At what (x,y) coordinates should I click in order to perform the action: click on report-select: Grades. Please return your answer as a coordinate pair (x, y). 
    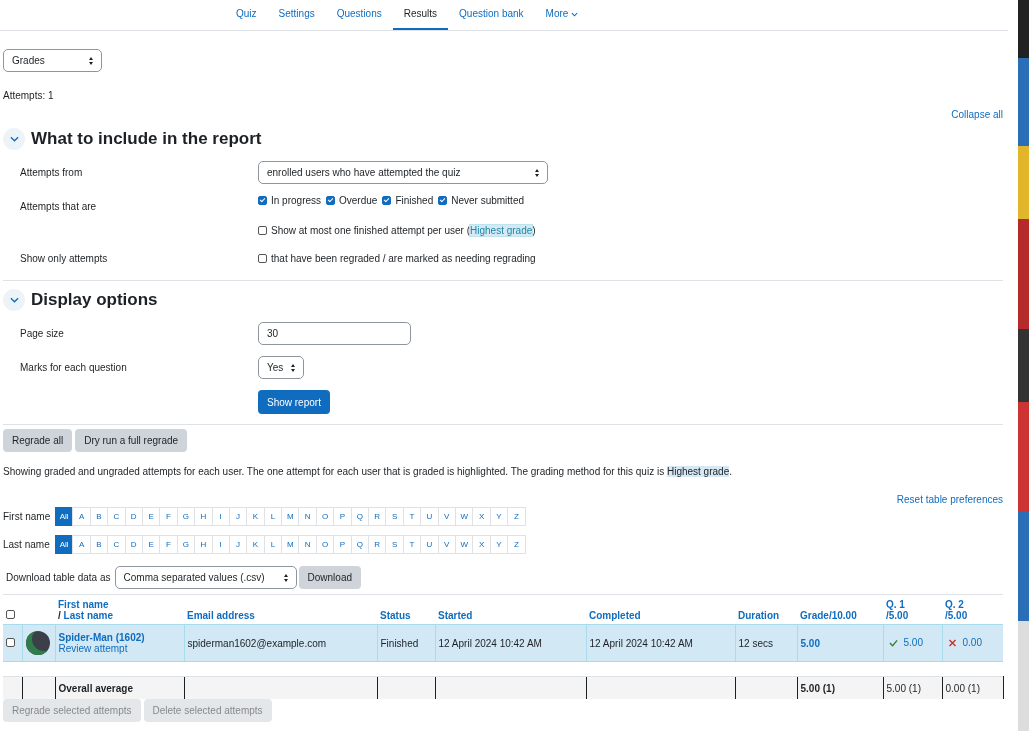
    Looking at the image, I should click on (52, 60).